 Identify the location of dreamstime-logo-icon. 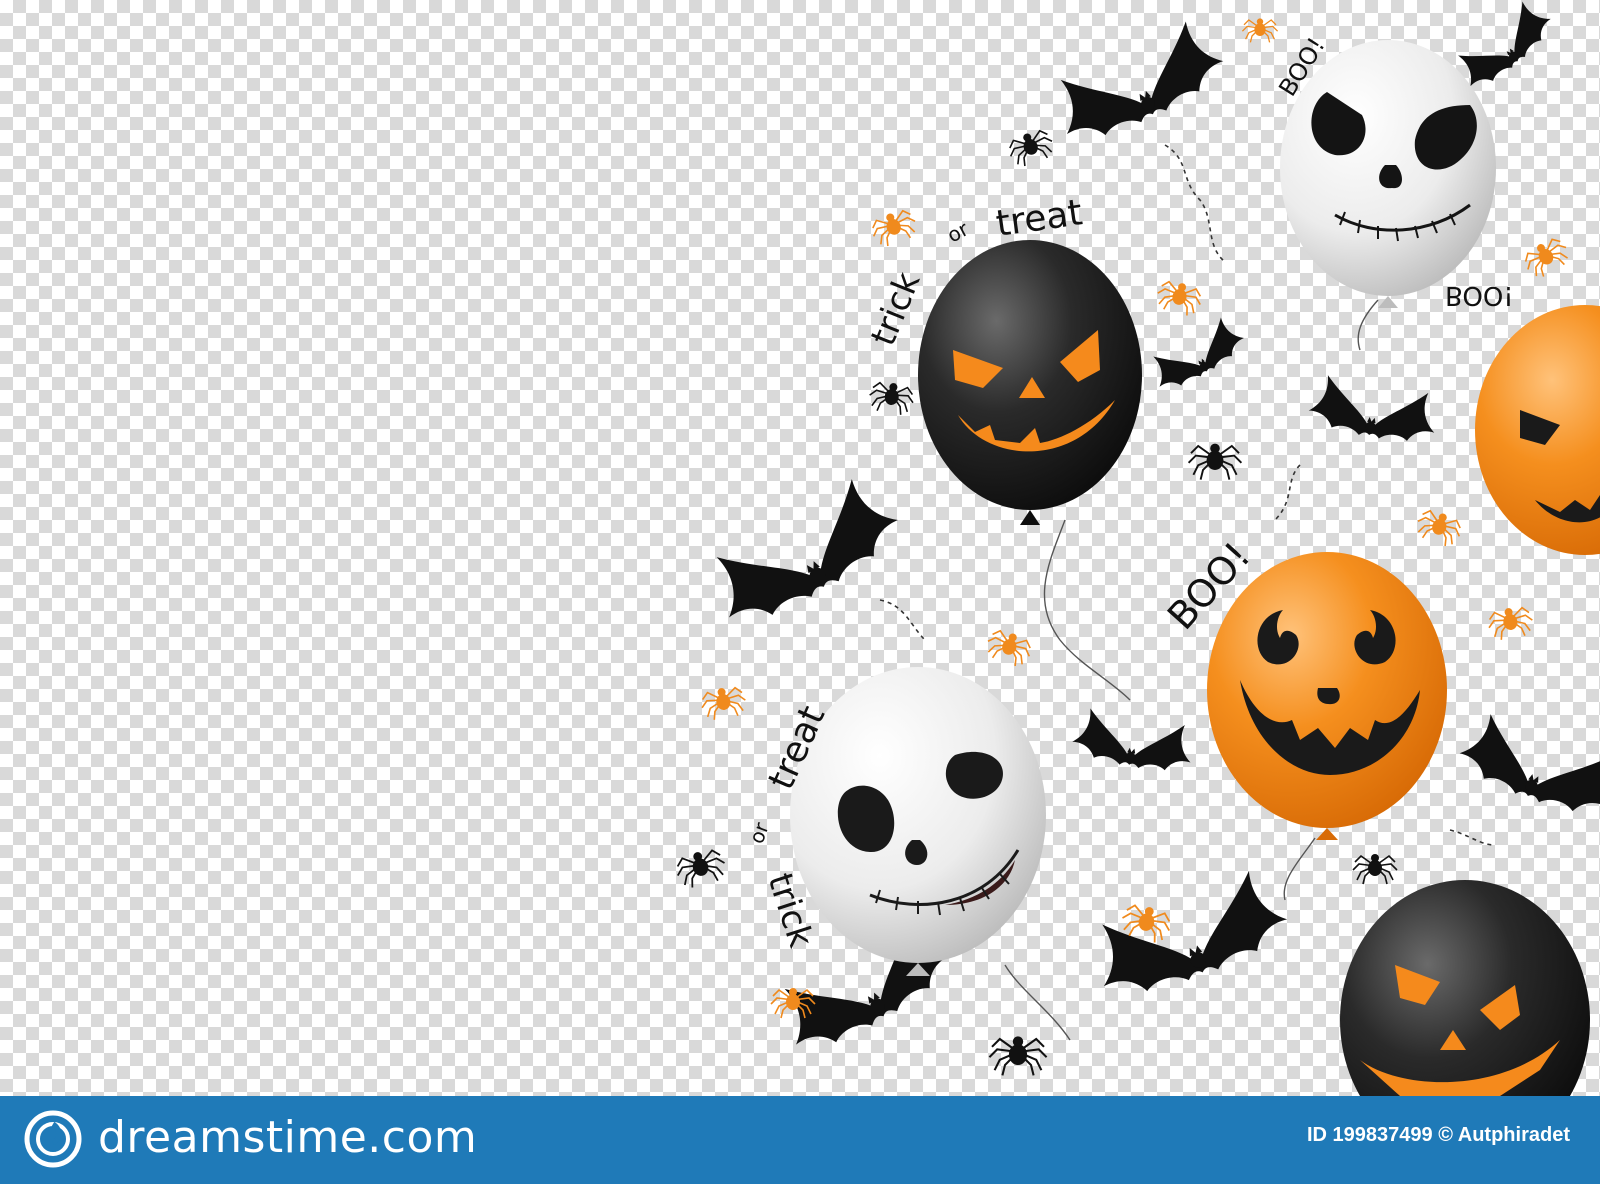
(53, 1139).